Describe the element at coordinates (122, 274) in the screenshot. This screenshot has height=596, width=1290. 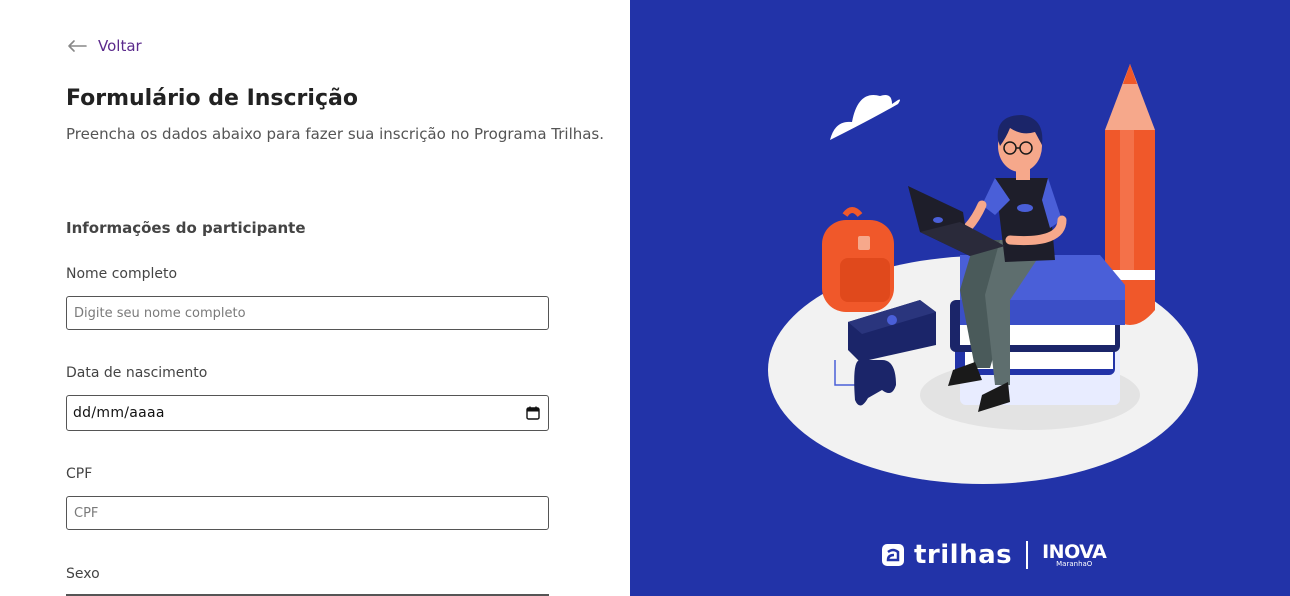
I see `name-label: Nome completo` at that location.